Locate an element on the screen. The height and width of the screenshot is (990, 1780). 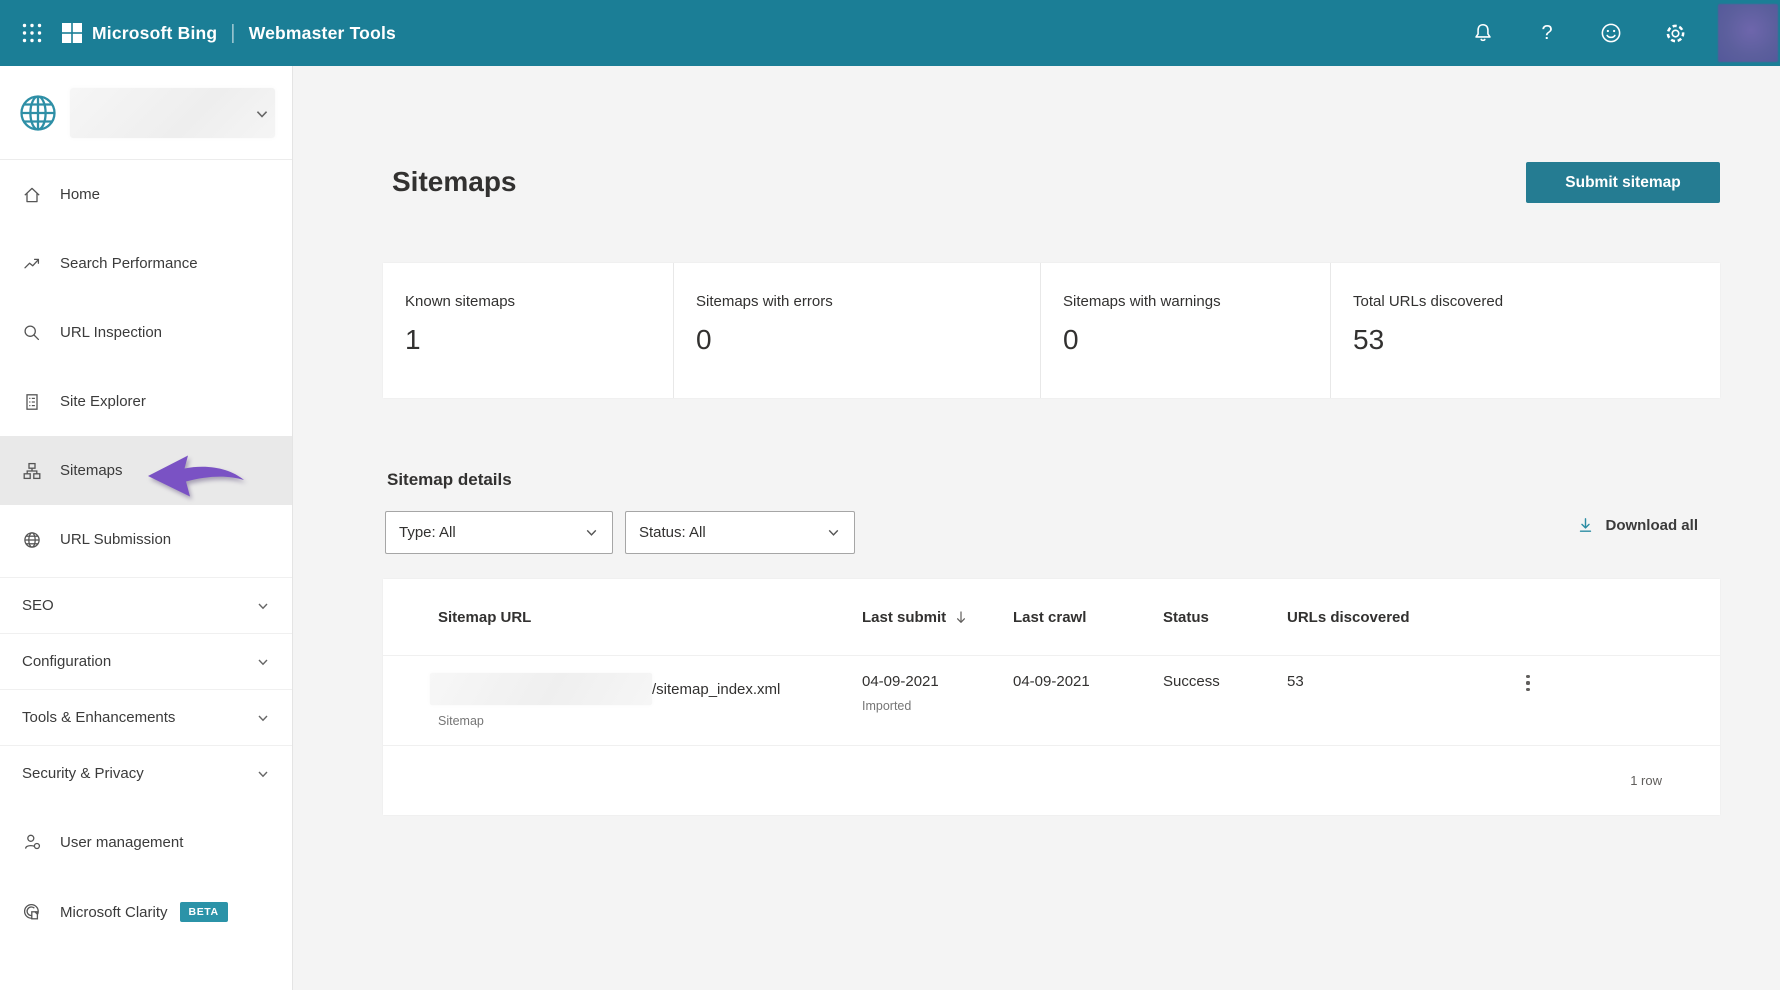
submit-sitemap-button: Submit sitemap is located at coordinates (1623, 182).